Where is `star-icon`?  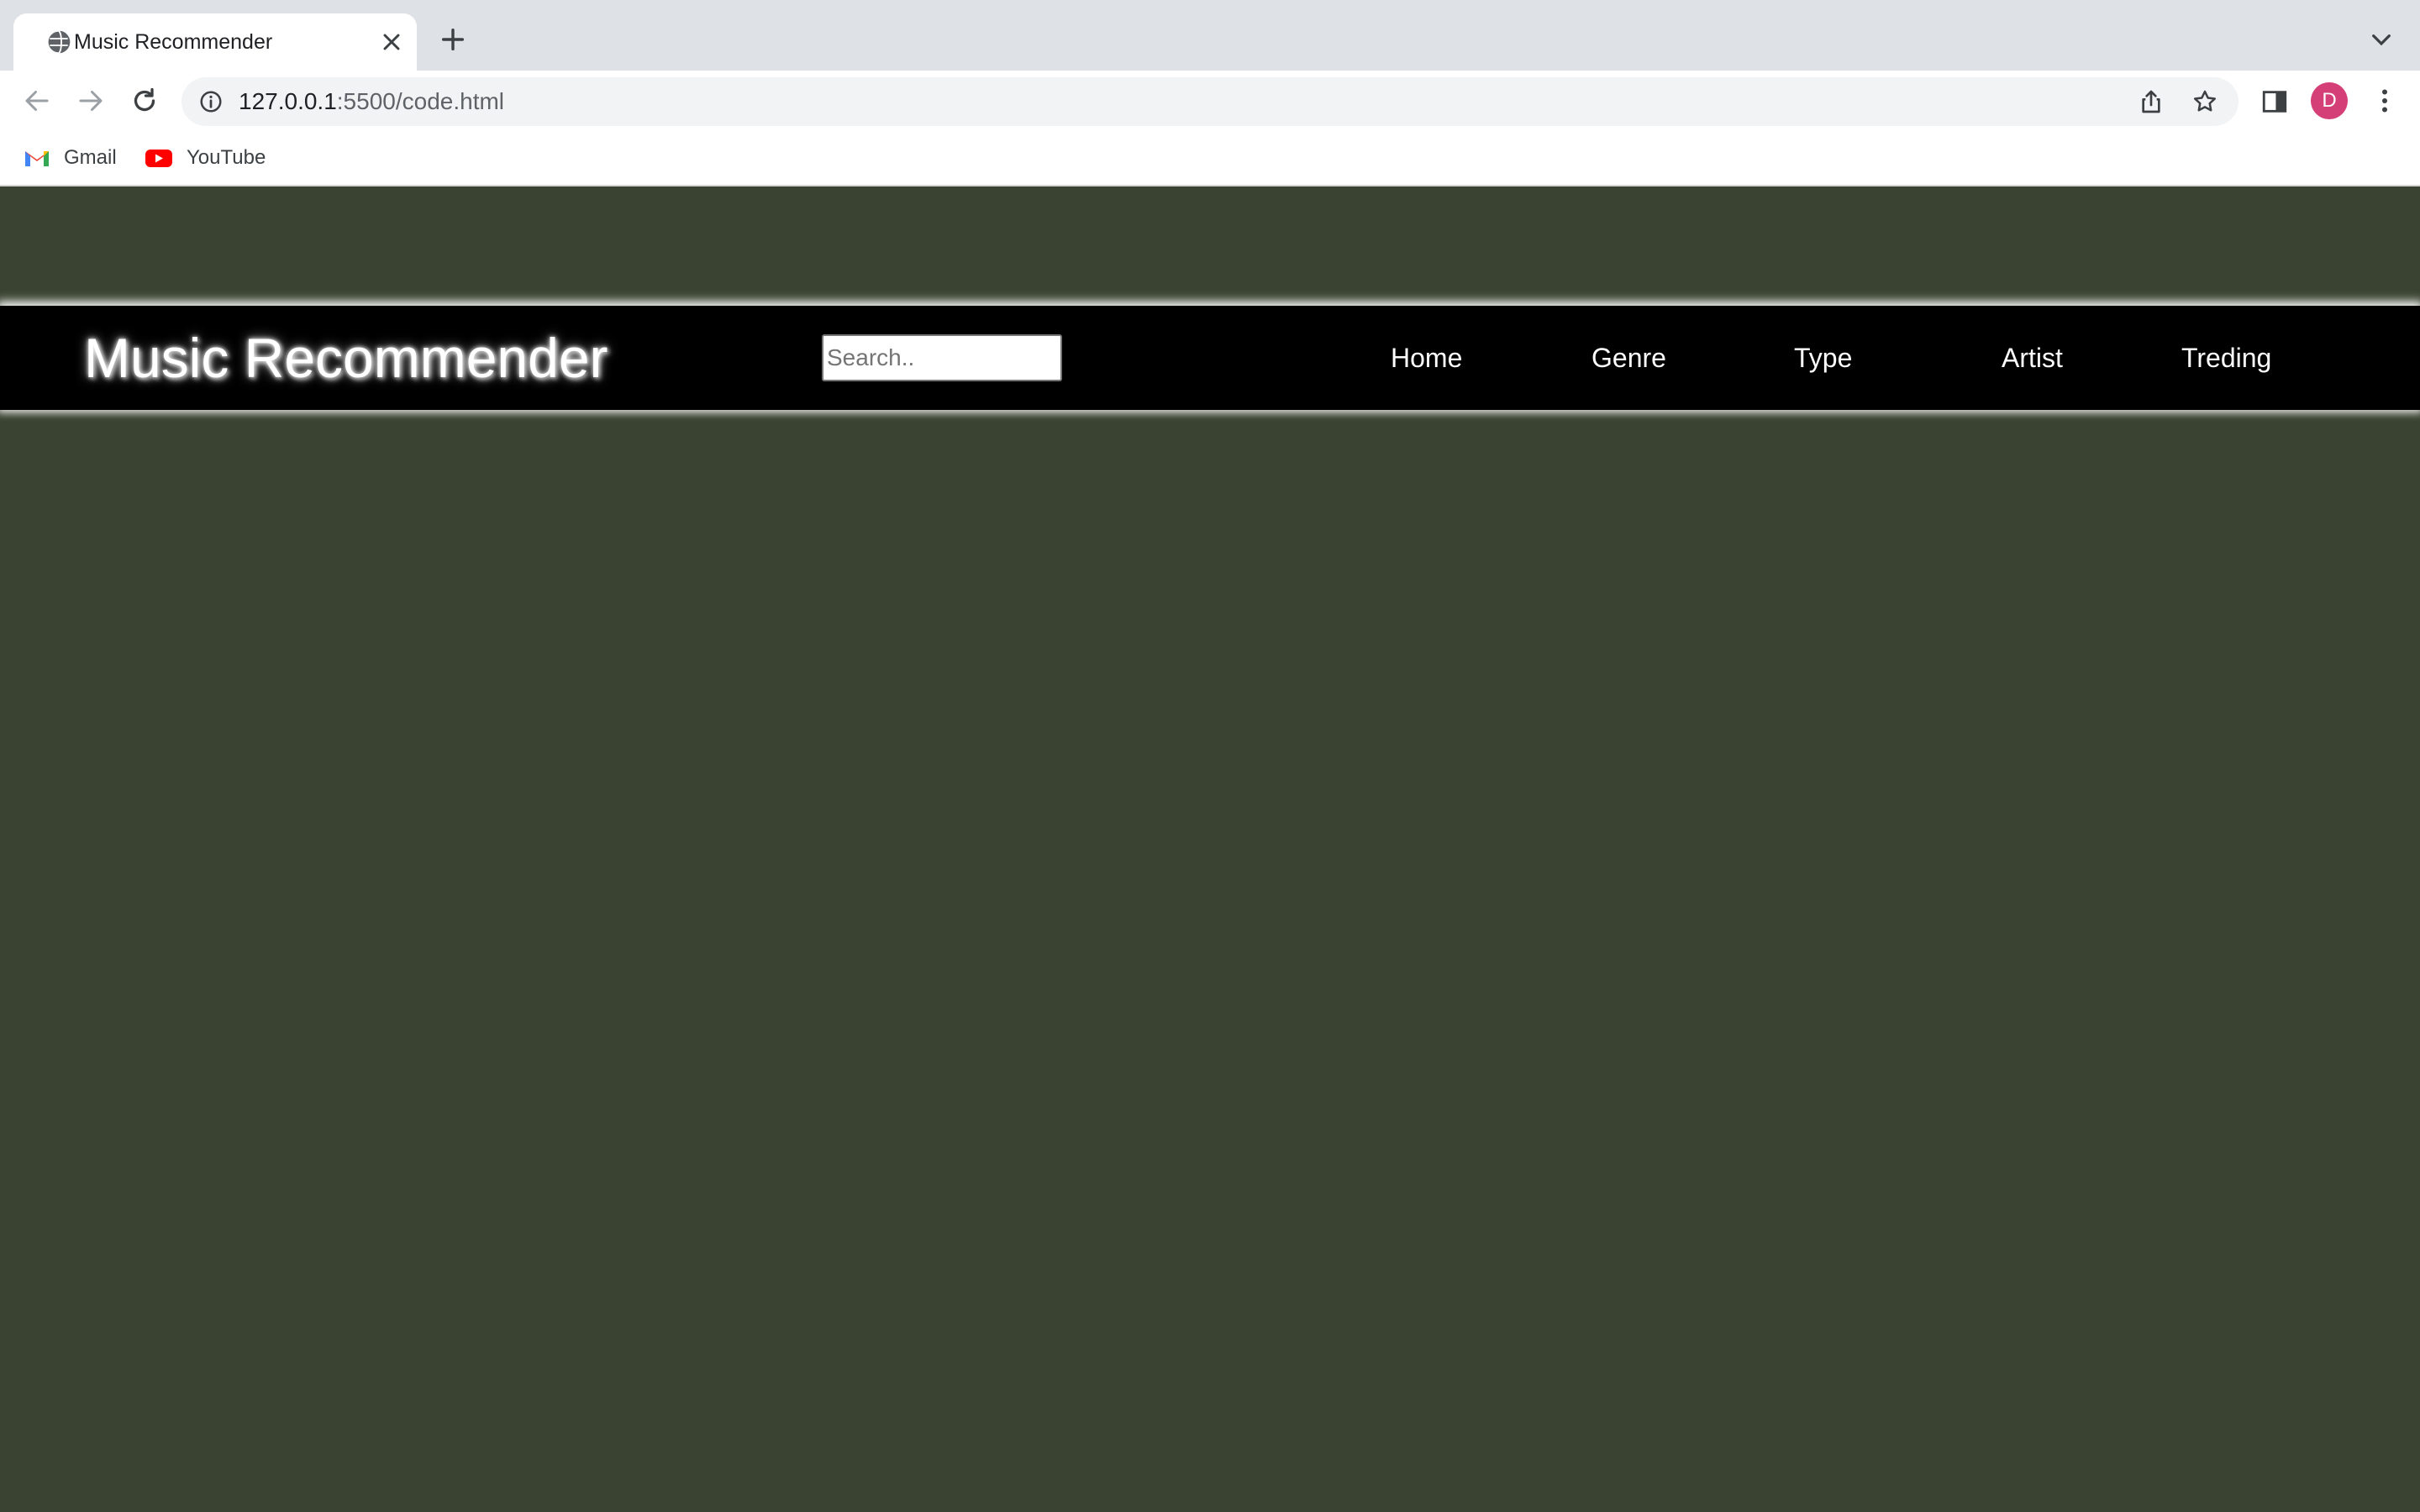
star-icon is located at coordinates (2205, 101).